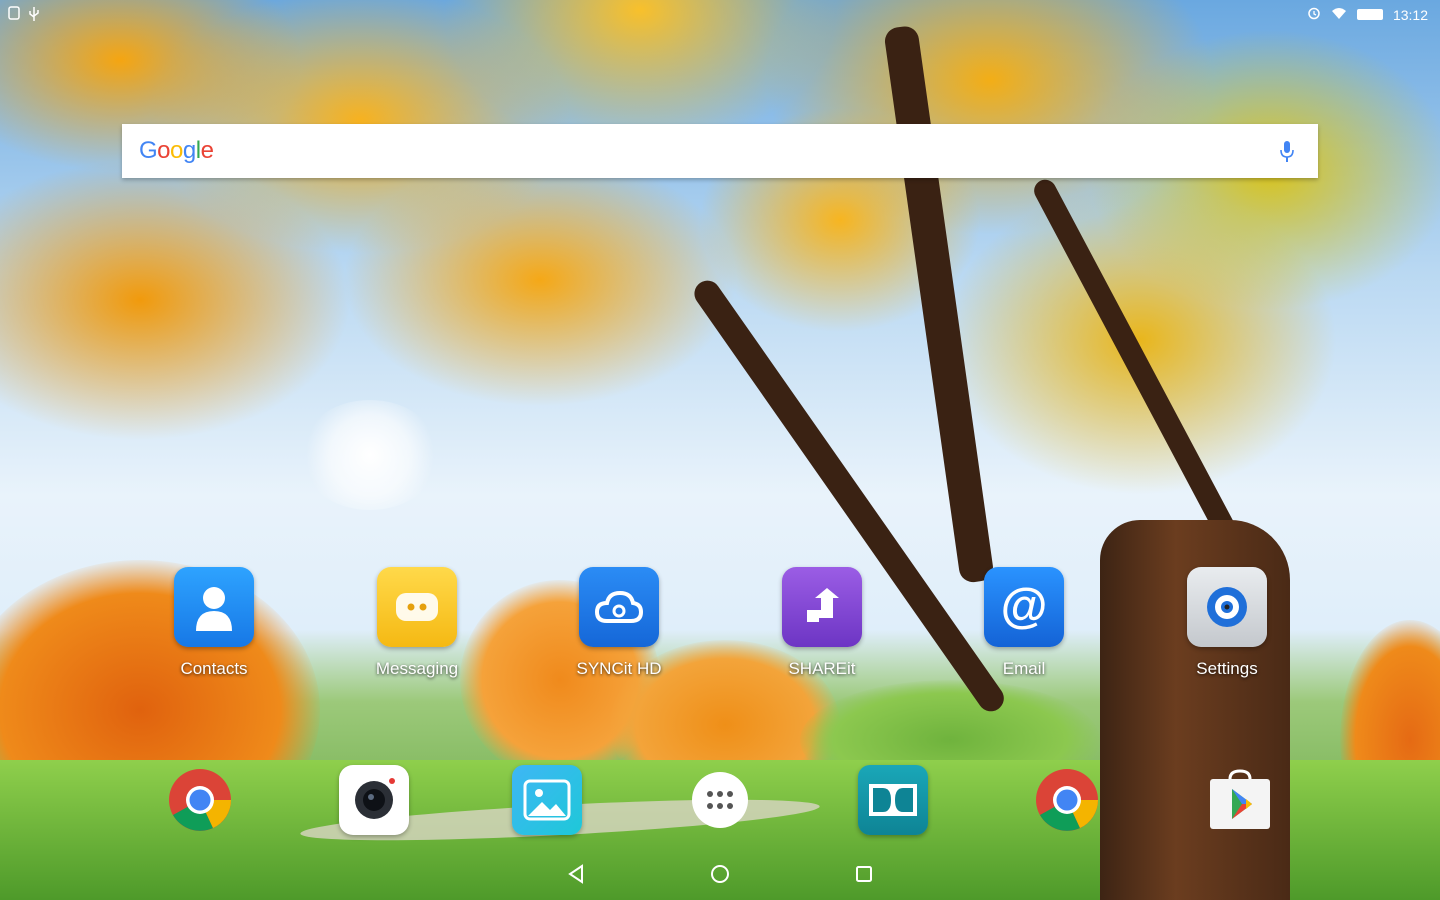 The image size is (1440, 900). Describe the element at coordinates (417, 668) in the screenshot. I see `app-label: Messaging` at that location.